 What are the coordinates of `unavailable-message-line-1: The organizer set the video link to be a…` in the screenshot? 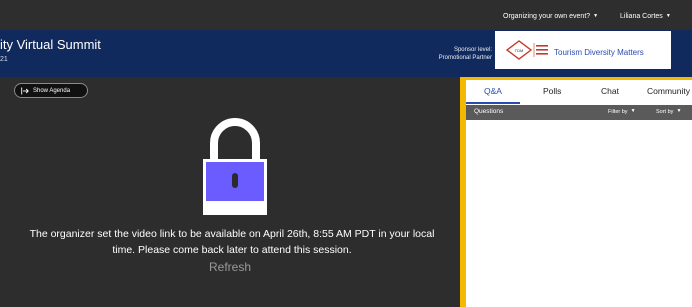 It's located at (232, 234).